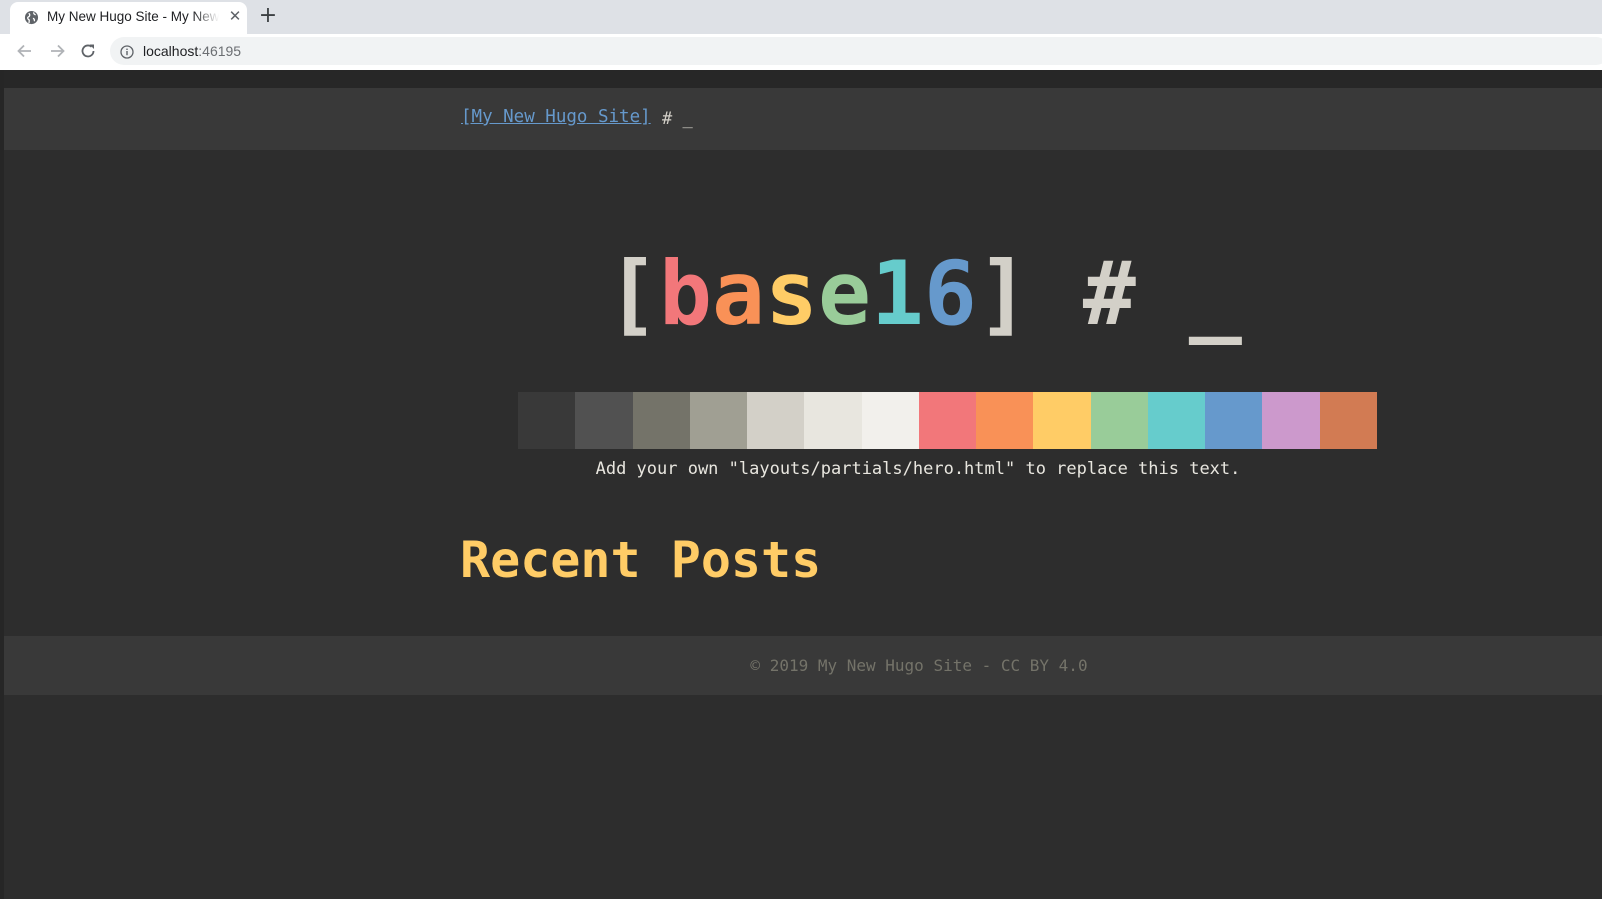 Image resolution: width=1602 pixels, height=899 pixels. Describe the element at coordinates (31, 17) in the screenshot. I see `globe-icon` at that location.